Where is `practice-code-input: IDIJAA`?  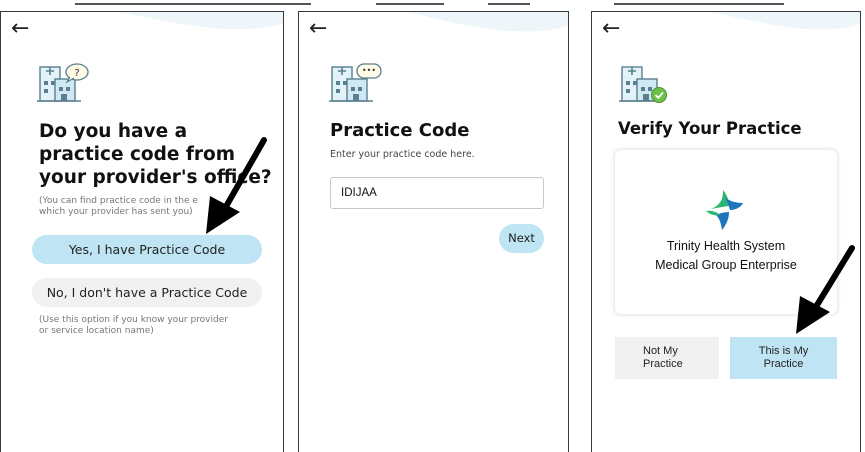 practice-code-input: IDIJAA is located at coordinates (437, 193).